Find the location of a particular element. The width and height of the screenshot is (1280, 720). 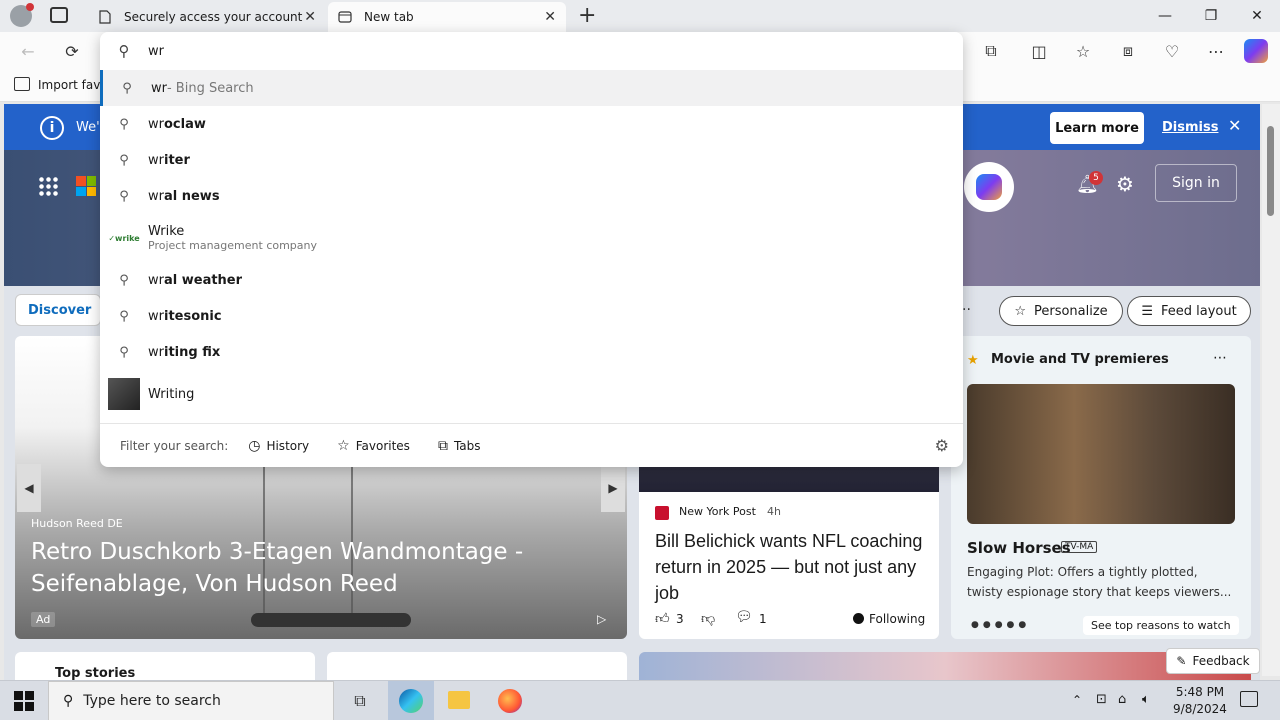

tab-secure-access: Securely access your account ✕ is located at coordinates (207, 17).